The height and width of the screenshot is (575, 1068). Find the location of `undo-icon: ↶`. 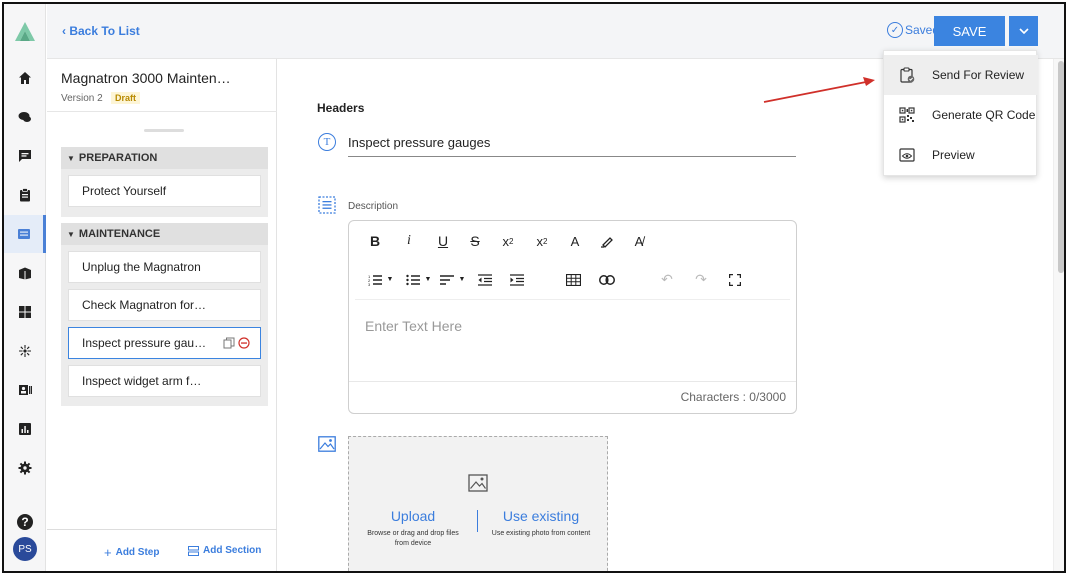

undo-icon: ↶ is located at coordinates (667, 279).